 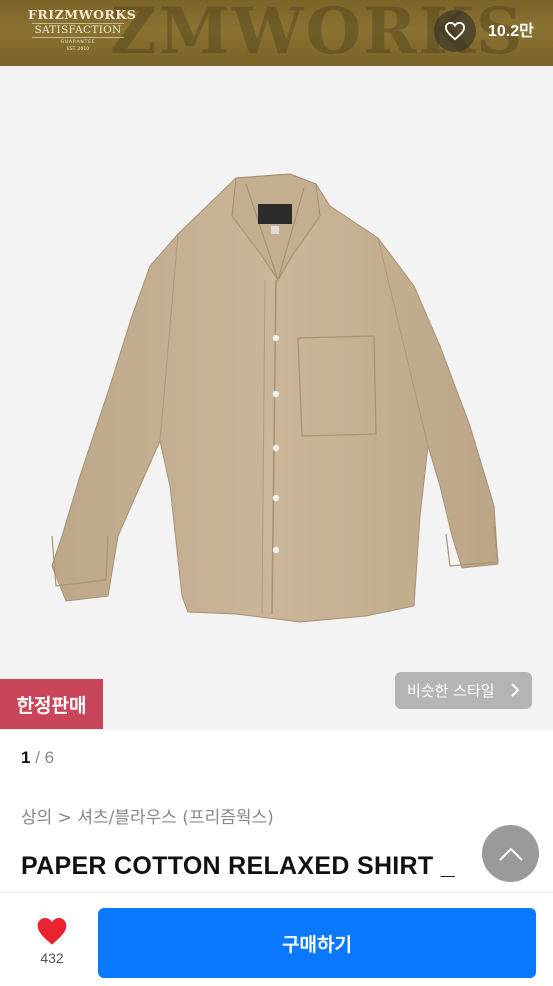 I want to click on image-pager: 1 / 6, so click(x=37, y=758).